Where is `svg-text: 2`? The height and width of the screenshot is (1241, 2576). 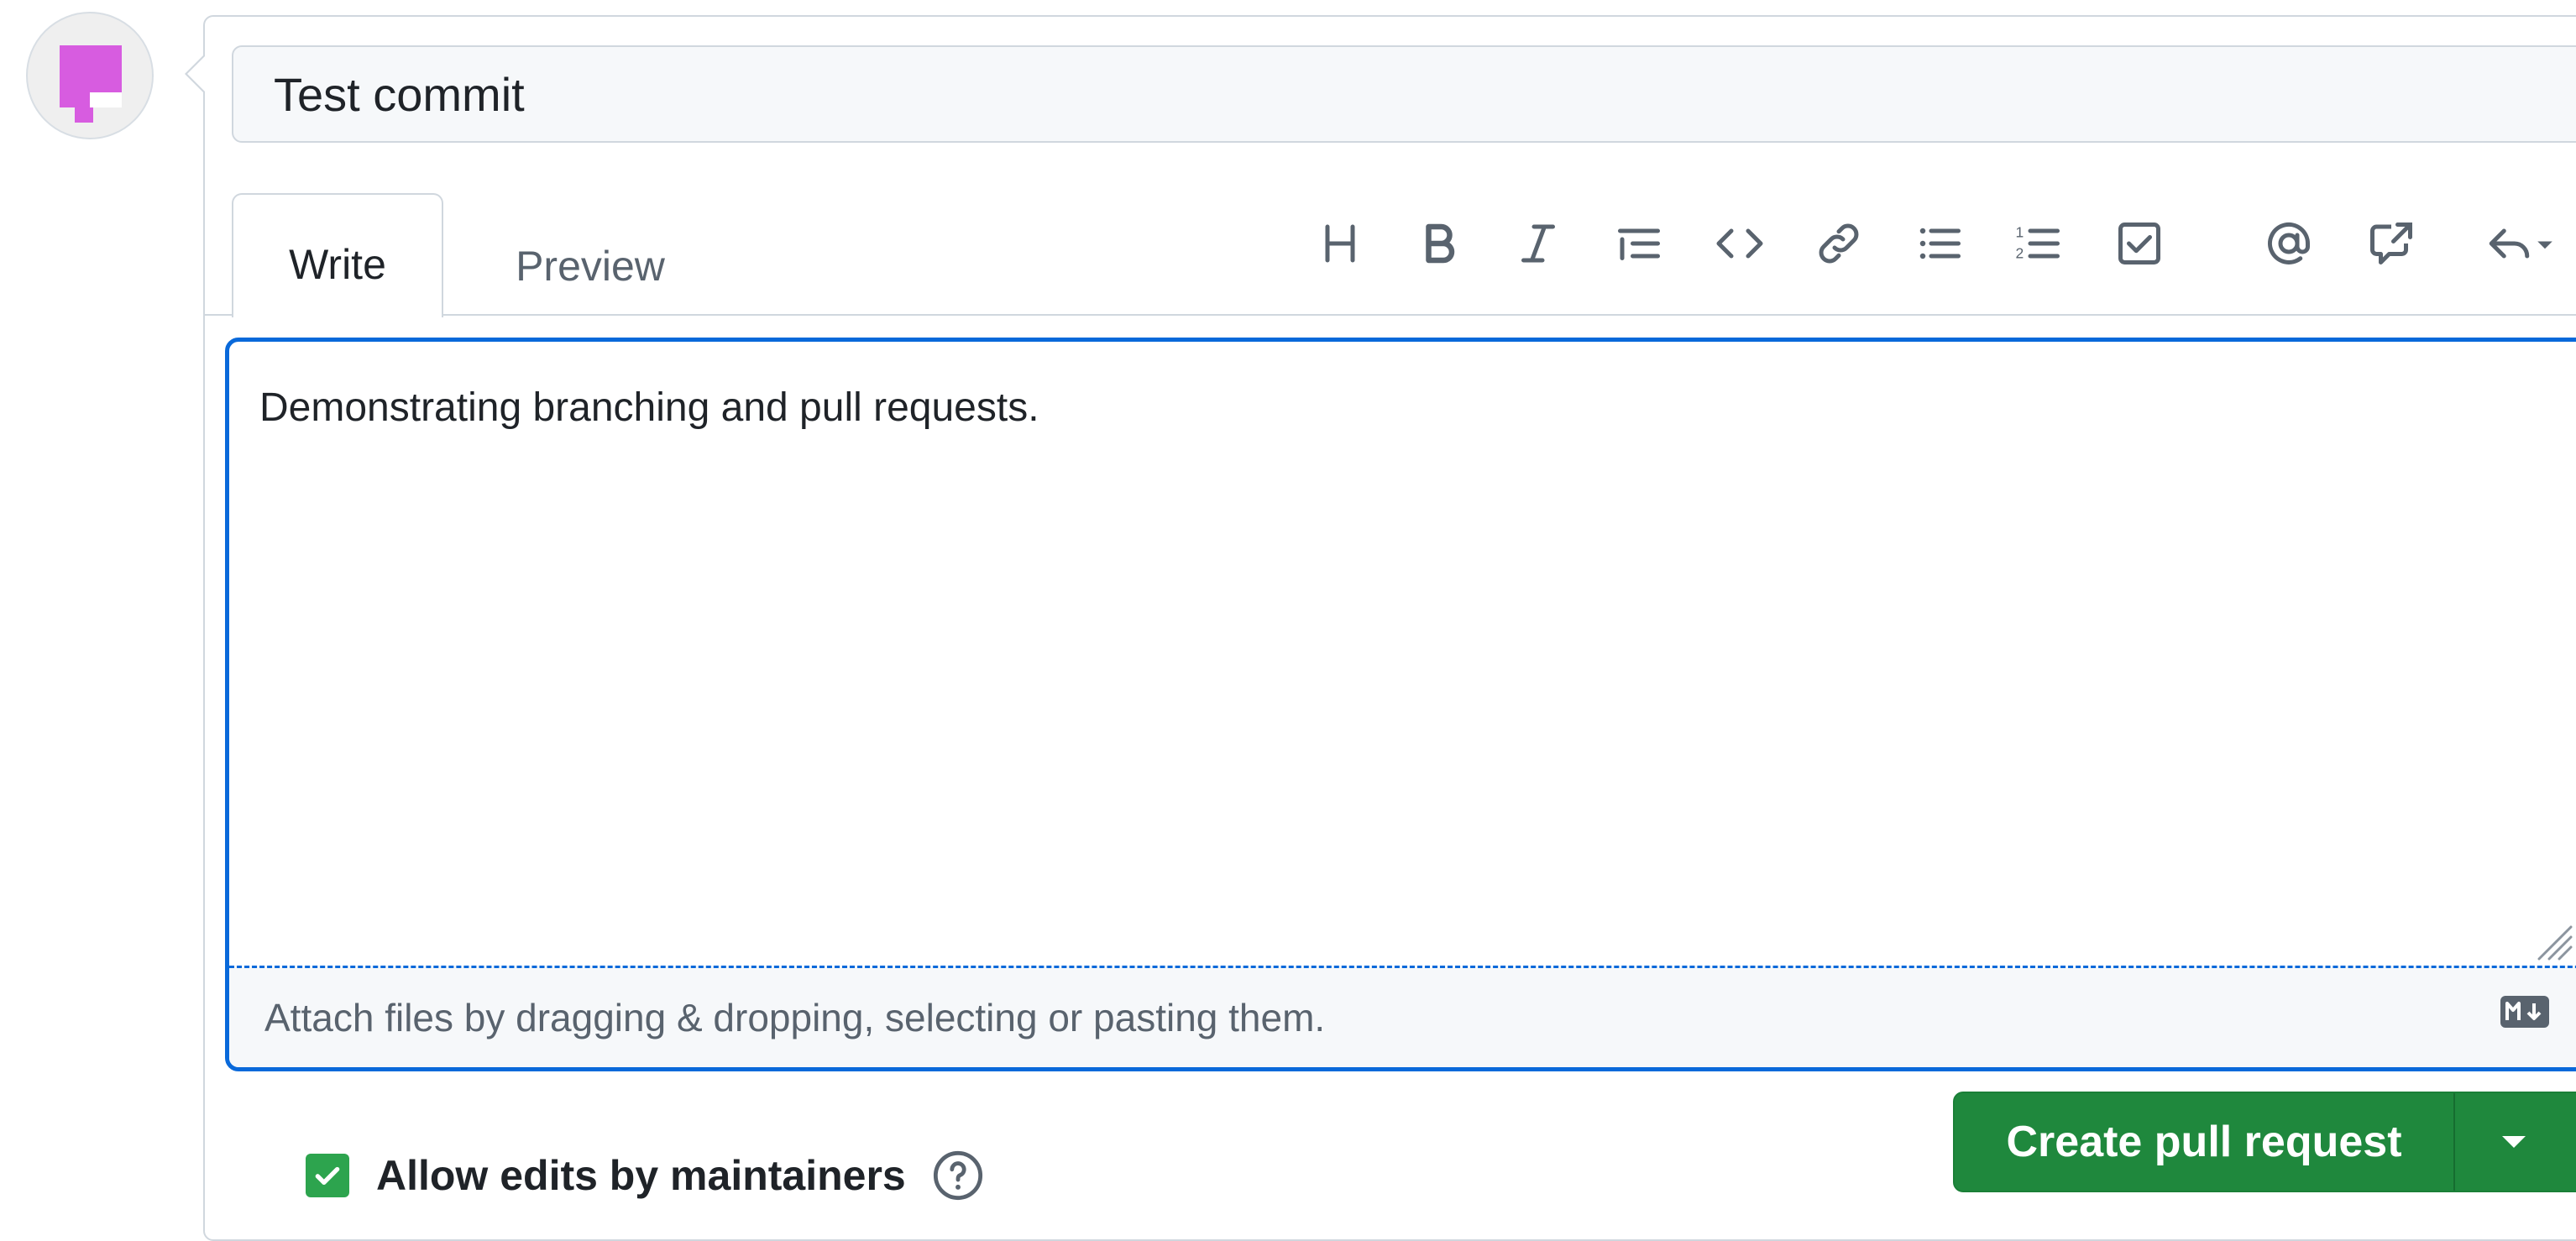 svg-text: 2 is located at coordinates (2020, 254).